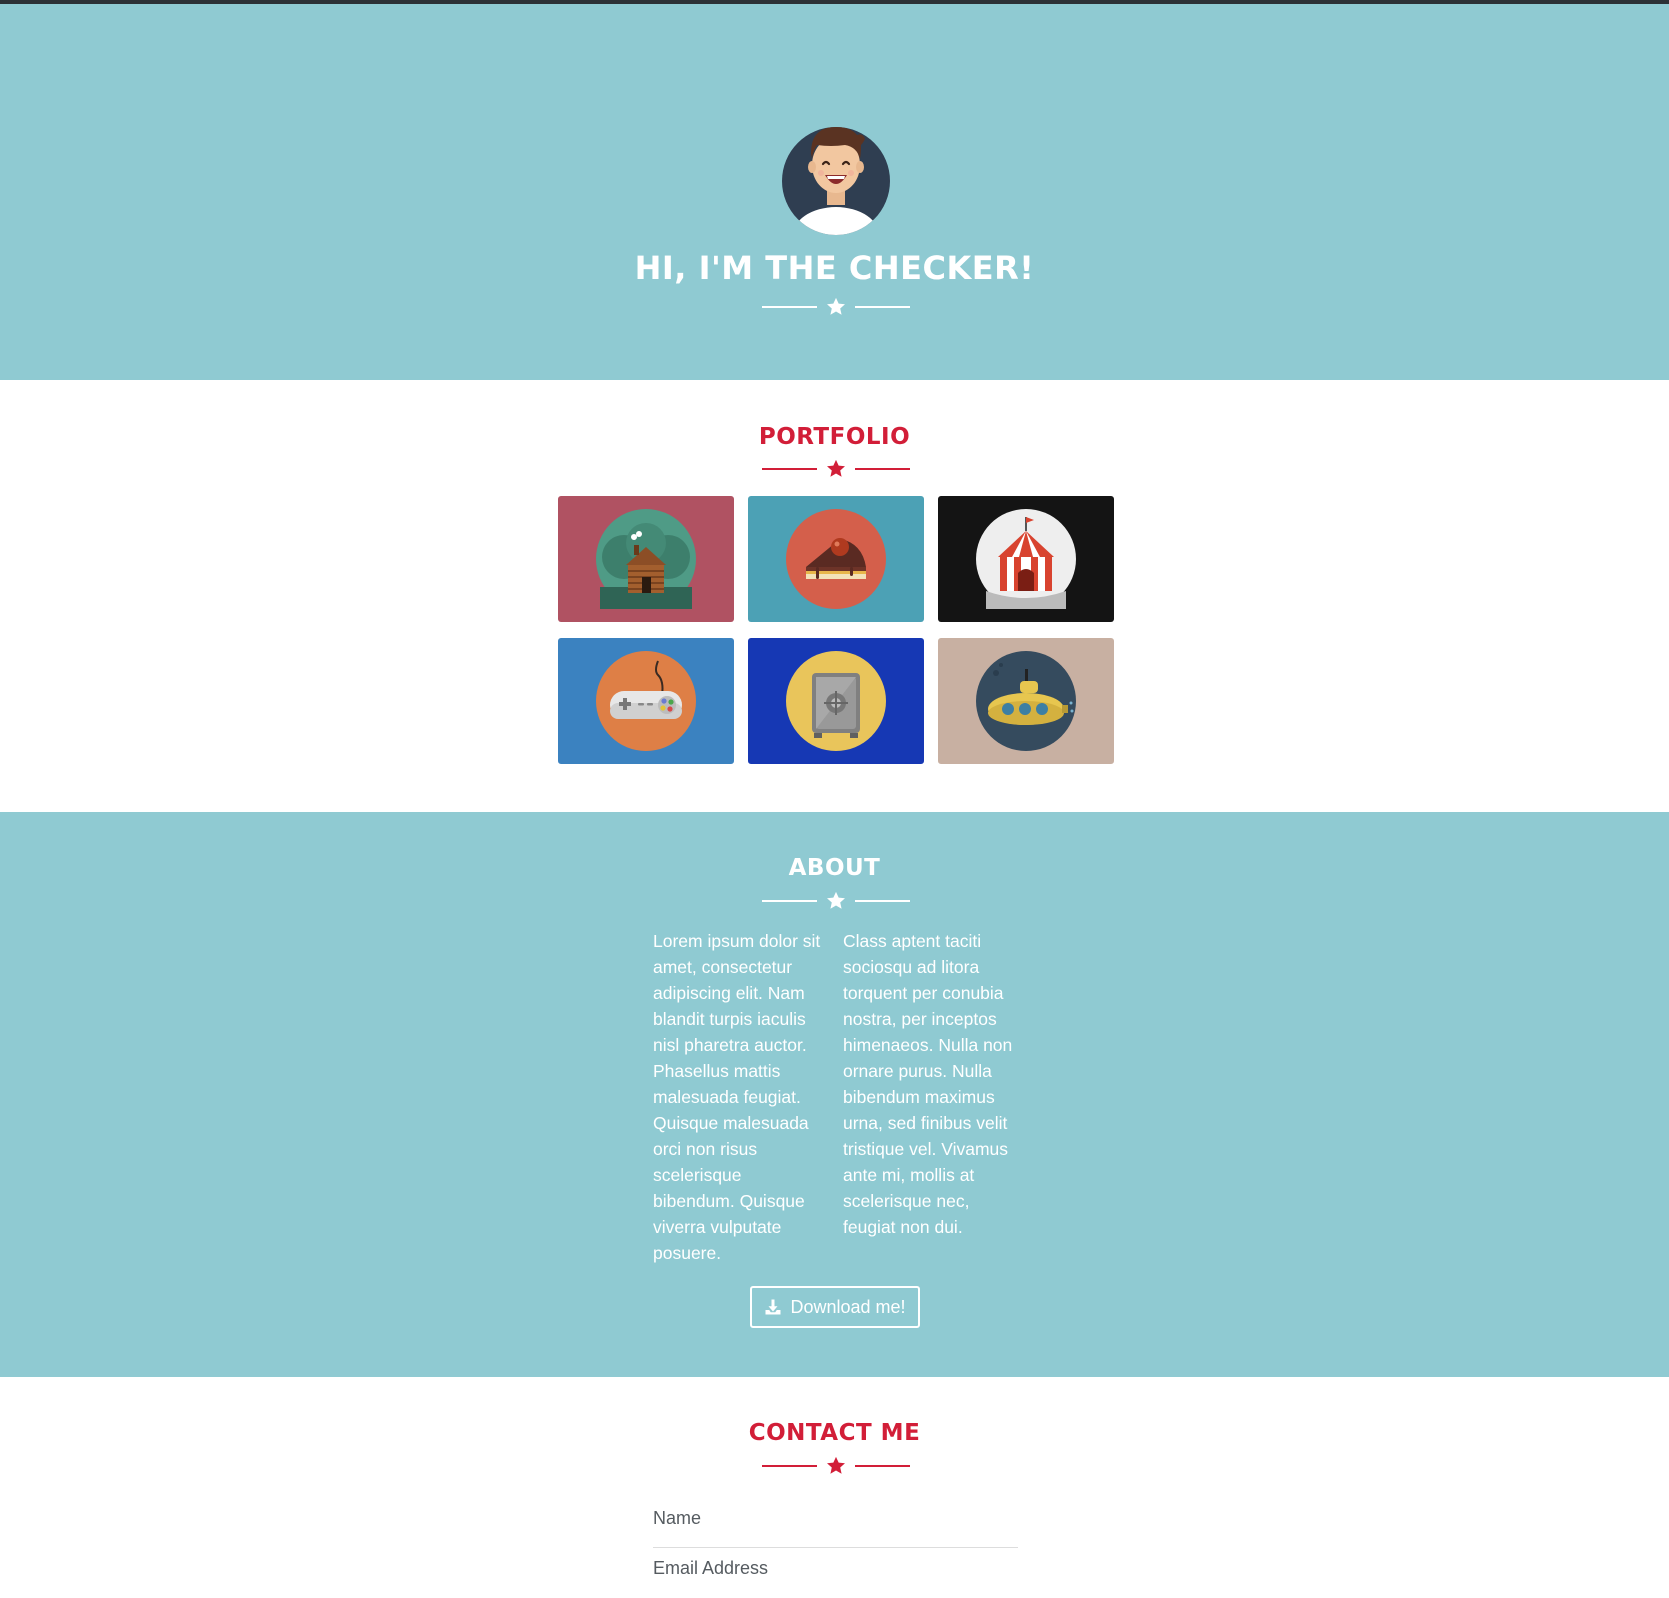  I want to click on portfolio-item-game-controller, so click(646, 701).